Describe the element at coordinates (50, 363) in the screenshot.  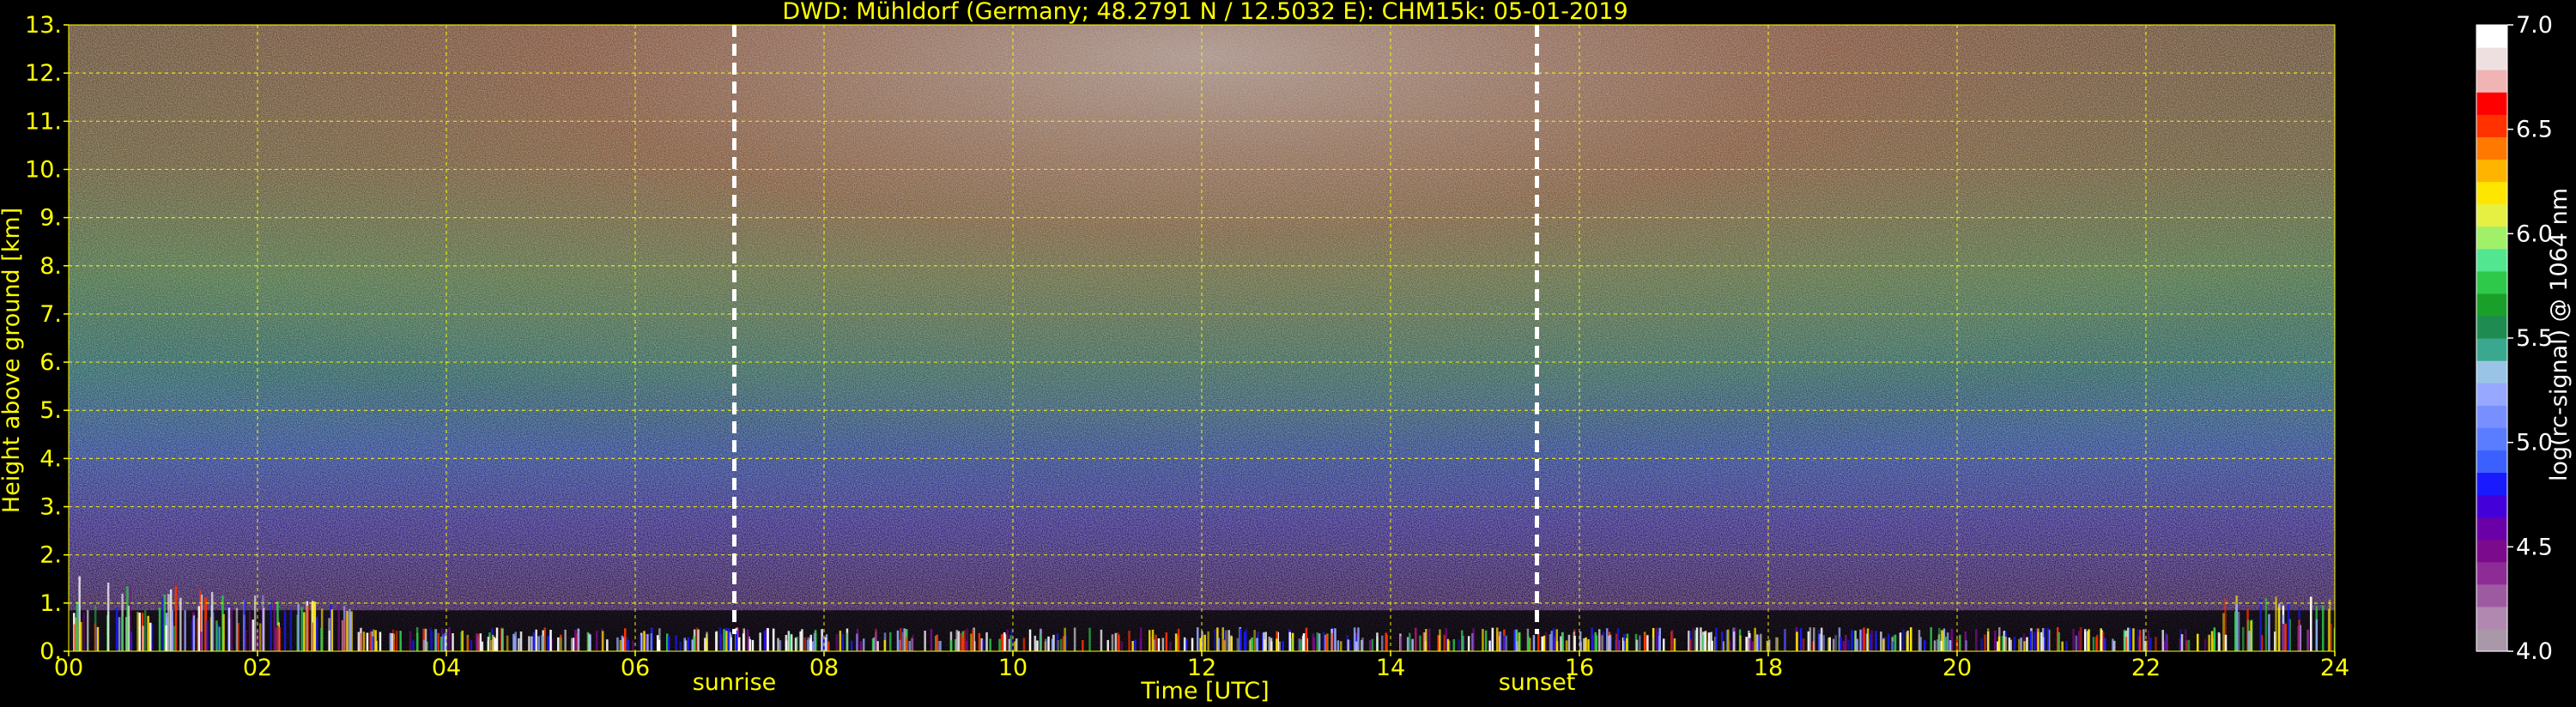
I see `y-tick-label: 6.` at that location.